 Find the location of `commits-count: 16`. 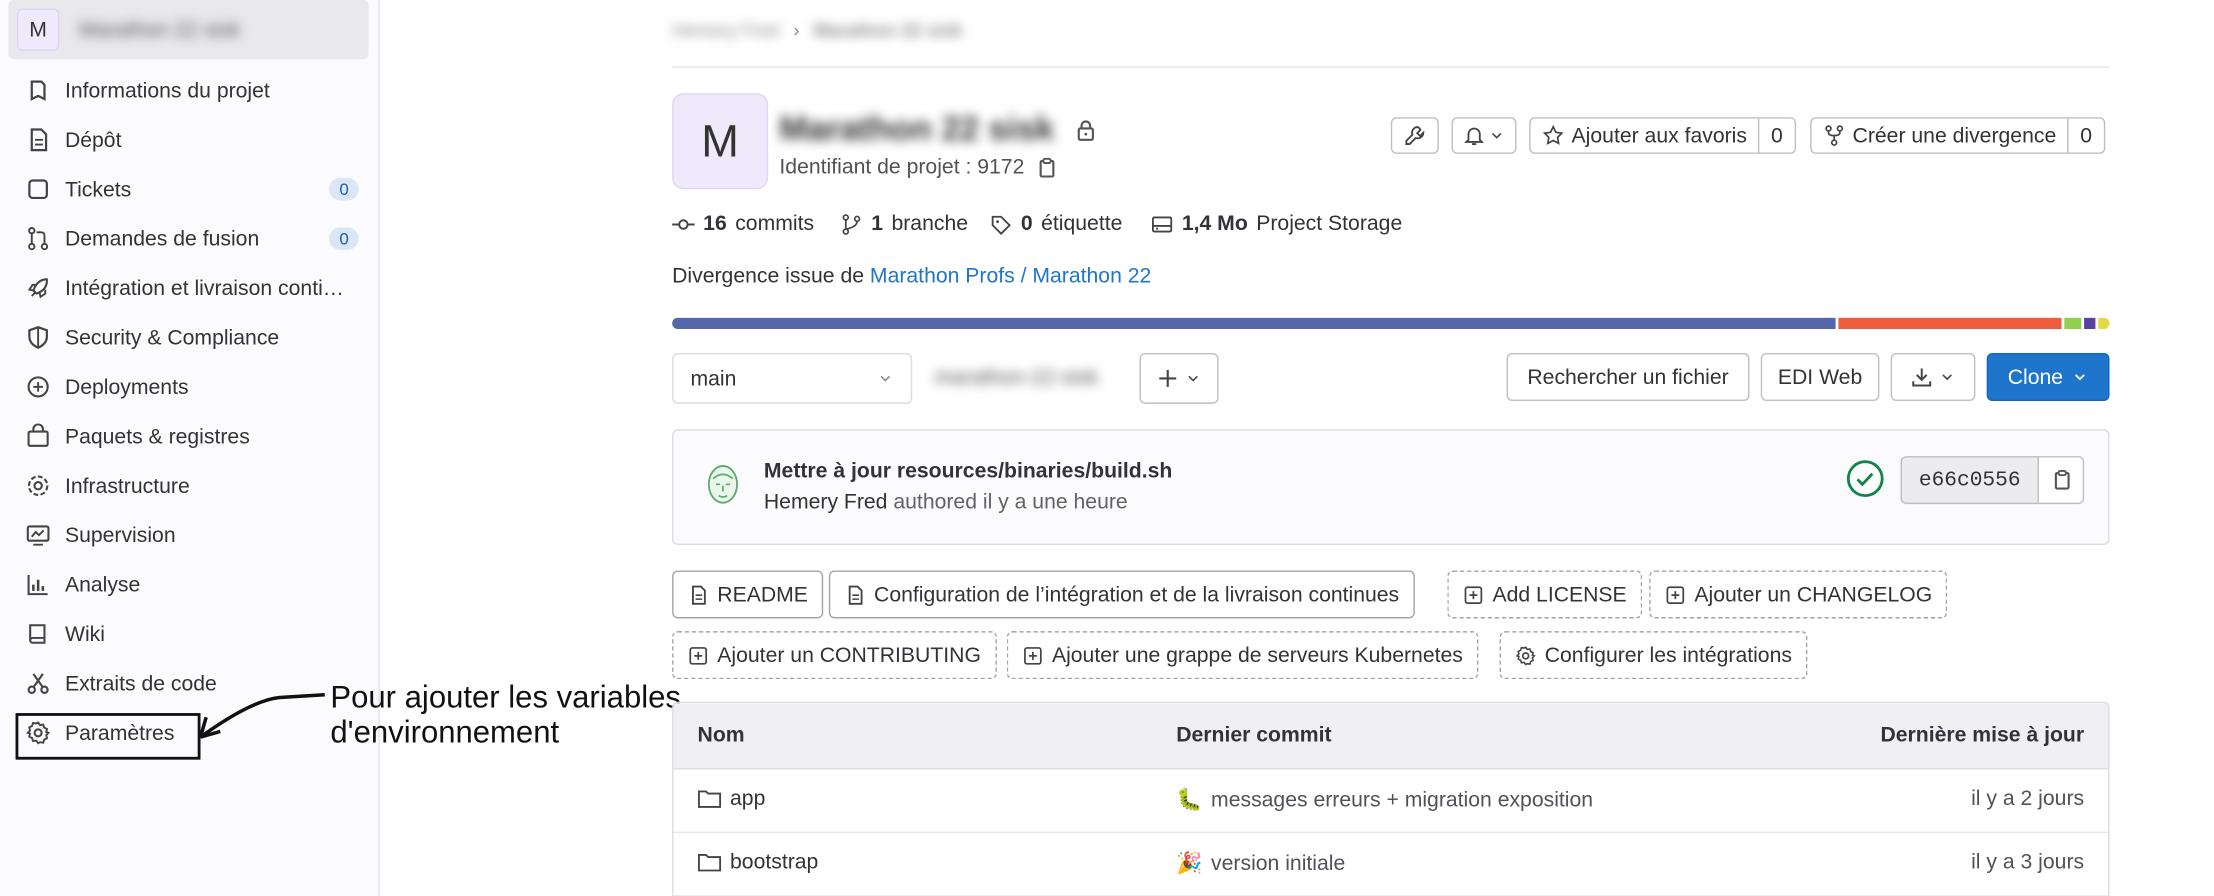

commits-count: 16 is located at coordinates (715, 223).